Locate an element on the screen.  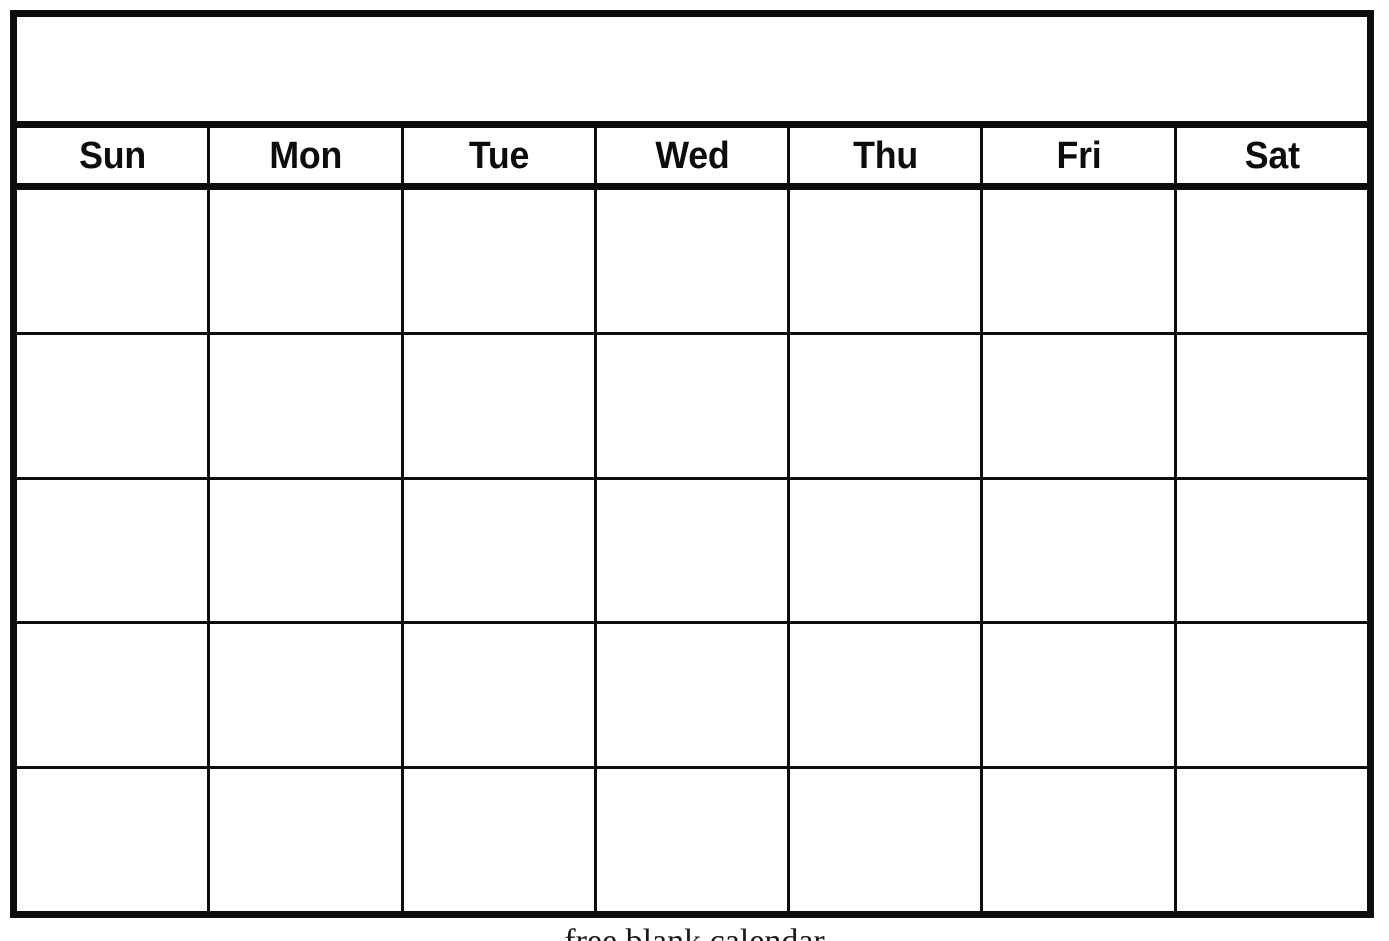
weekday-header-row: Sun Mon Tue Wed Thu Fri Sat is located at coordinates (692, 159).